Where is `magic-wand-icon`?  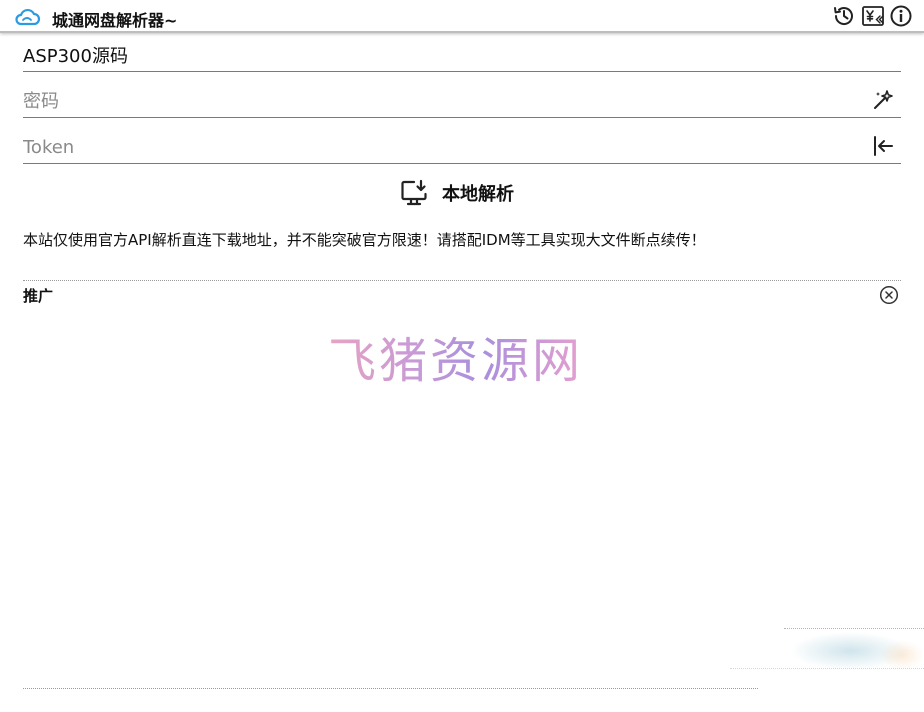 magic-wand-icon is located at coordinates (883, 100).